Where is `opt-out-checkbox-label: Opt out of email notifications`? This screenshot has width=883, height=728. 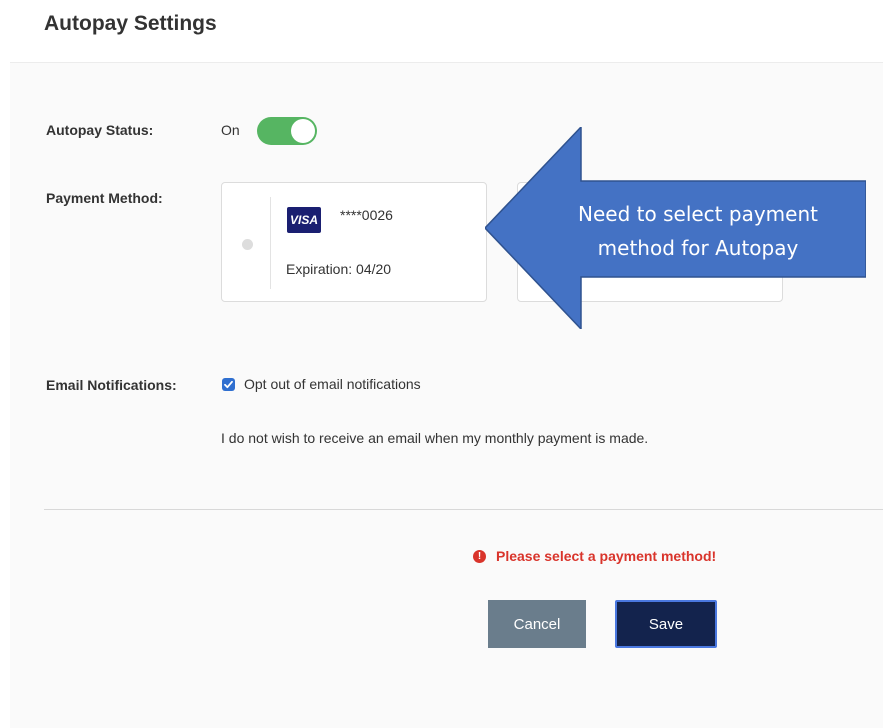 opt-out-checkbox-label: Opt out of email notifications is located at coordinates (332, 384).